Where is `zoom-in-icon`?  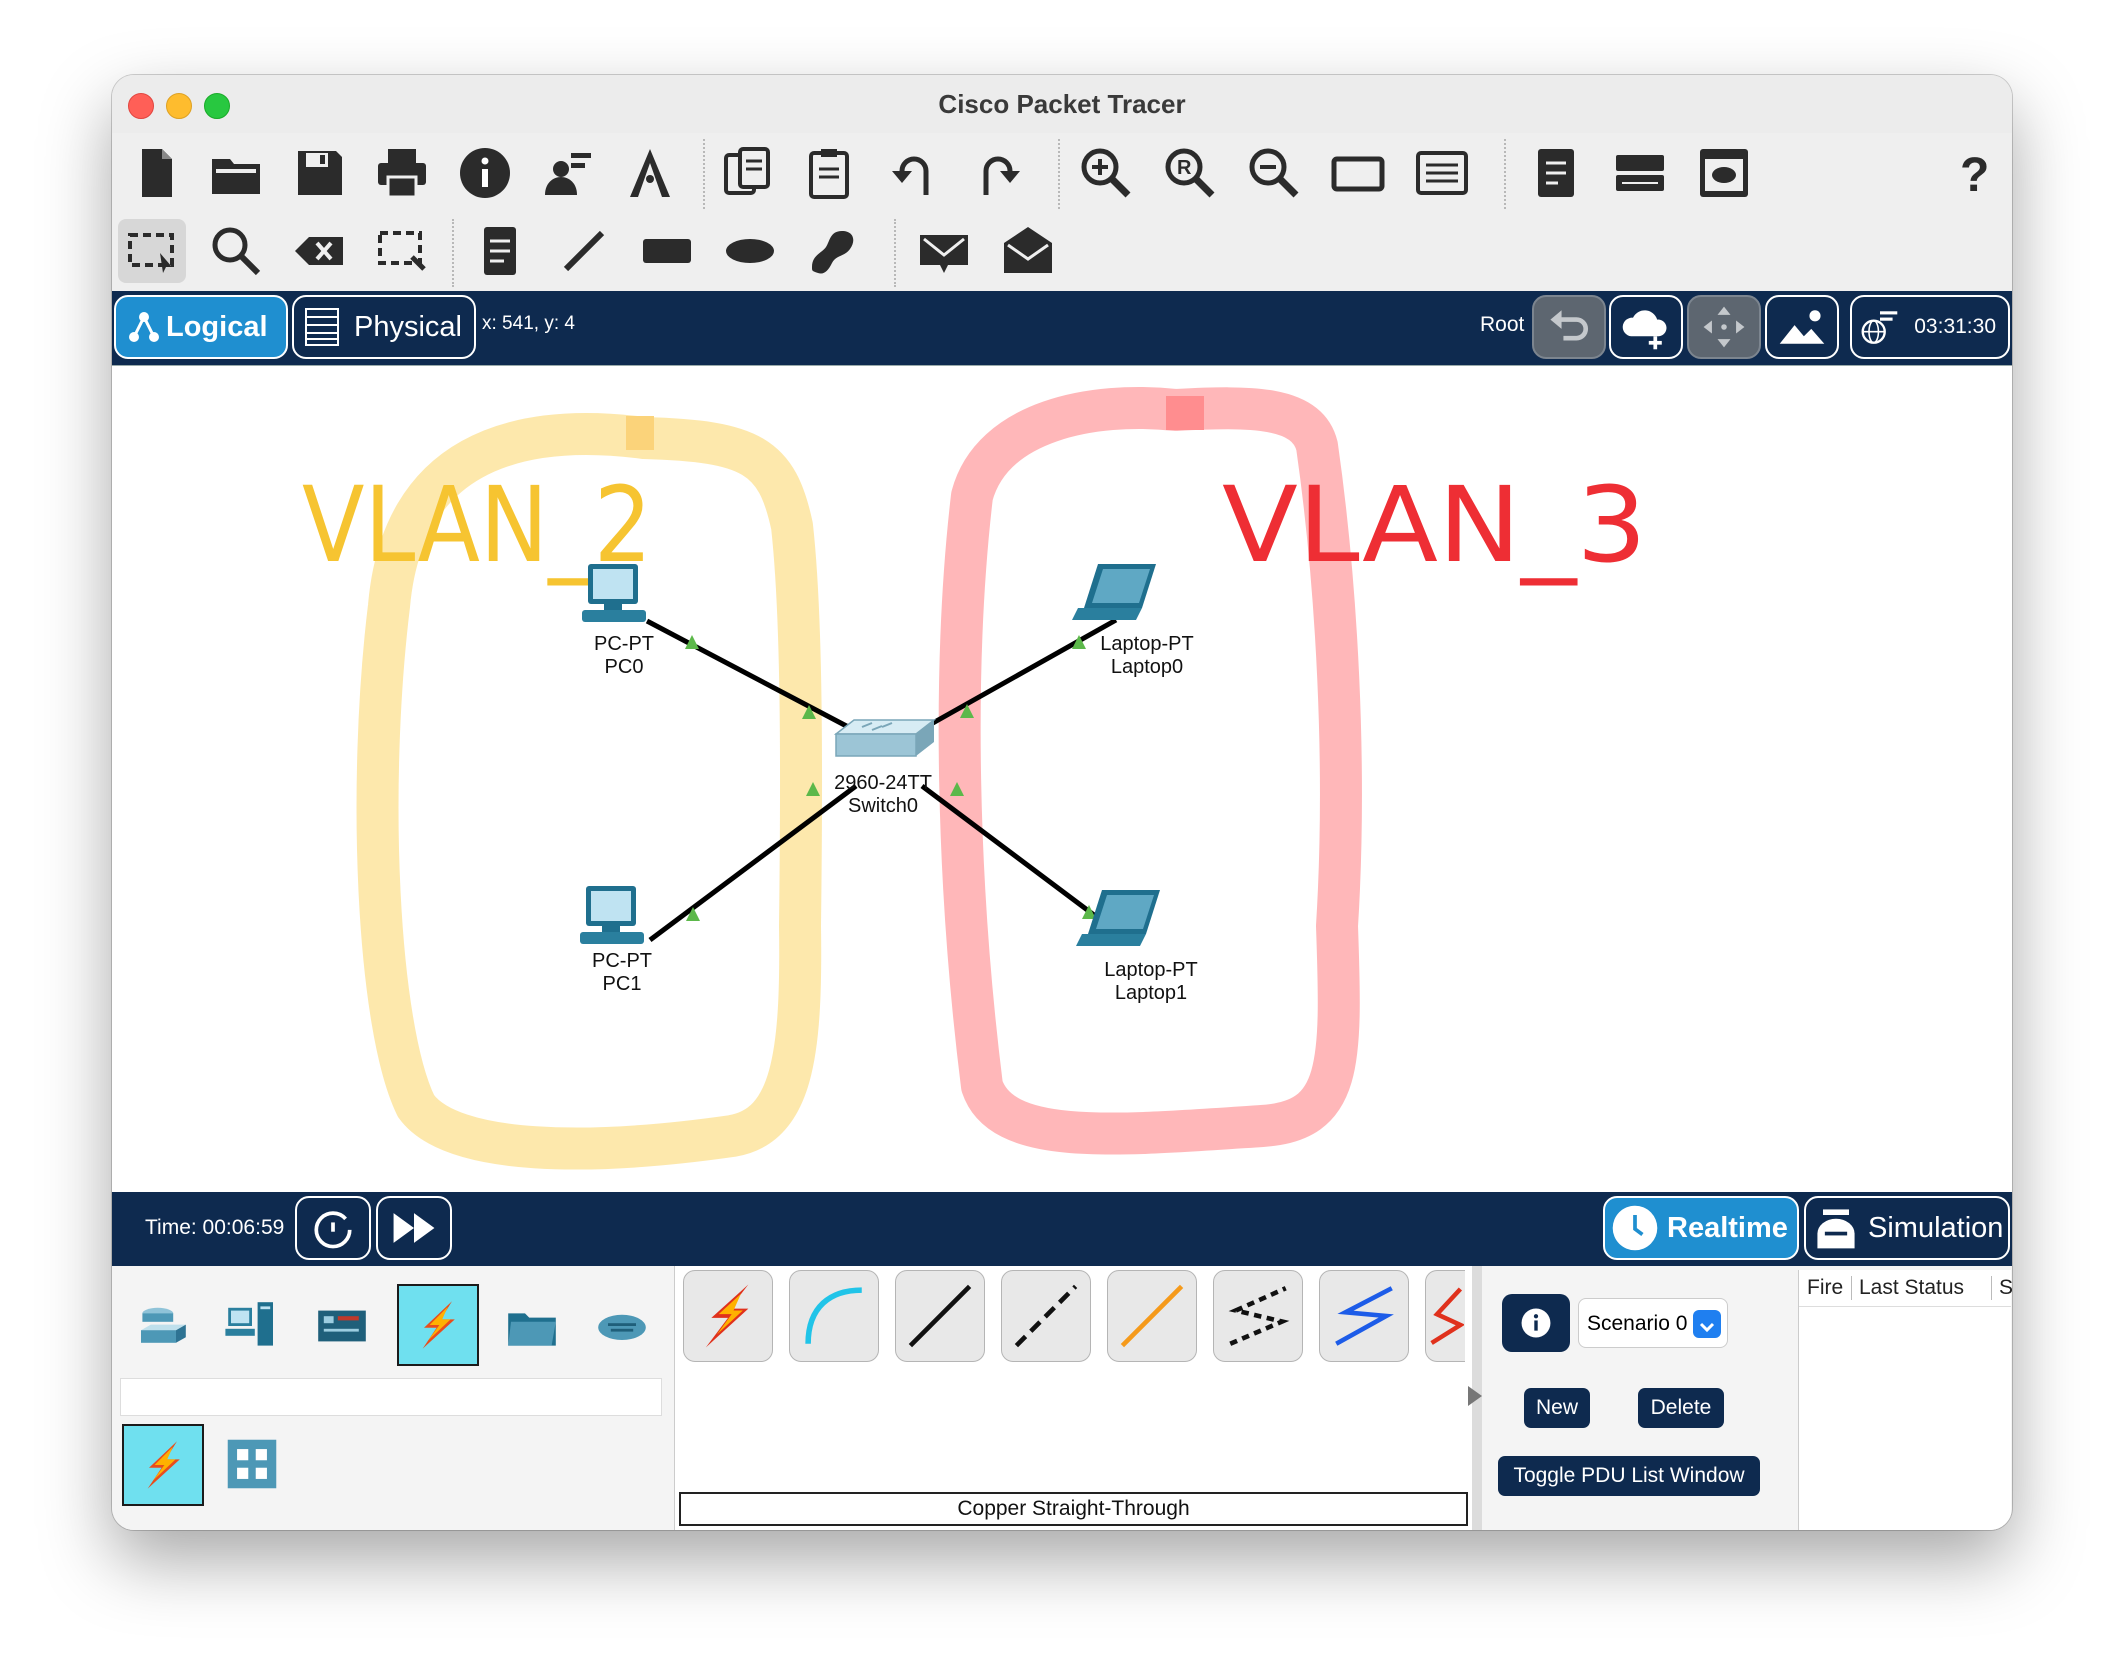
zoom-in-icon is located at coordinates (1106, 173).